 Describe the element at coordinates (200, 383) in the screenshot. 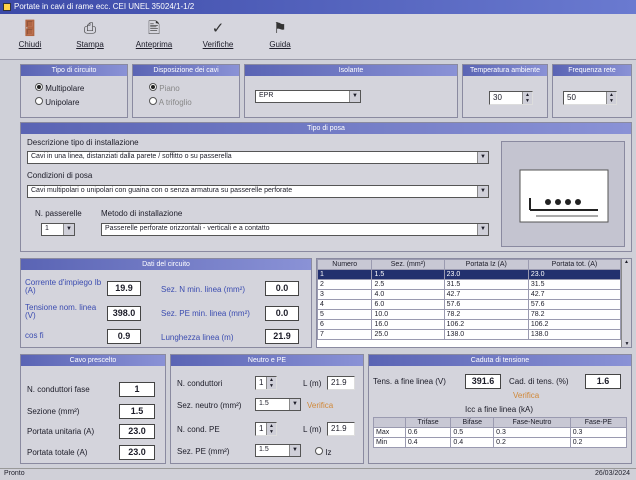

I see `neutral-count-label: N. conduttori` at that location.